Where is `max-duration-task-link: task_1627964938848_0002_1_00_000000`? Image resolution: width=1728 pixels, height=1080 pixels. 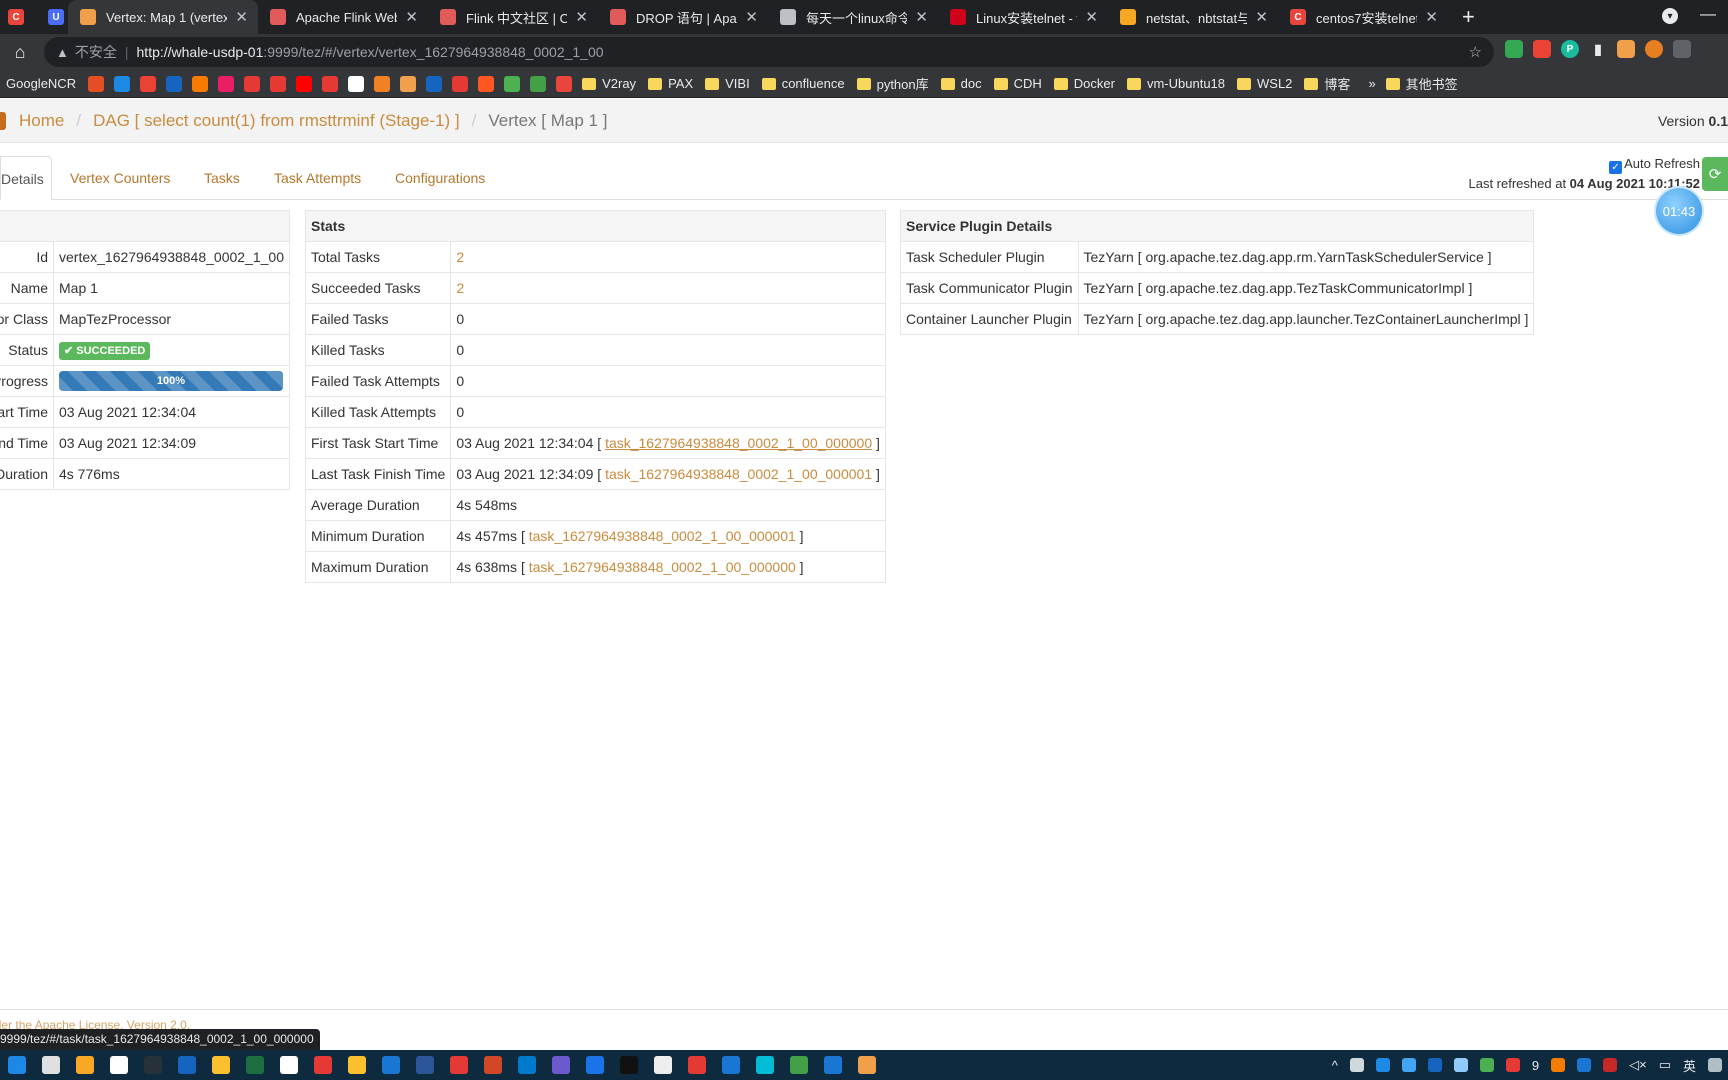
max-duration-task-link: task_1627964938848_0002_1_00_000000 is located at coordinates (662, 567).